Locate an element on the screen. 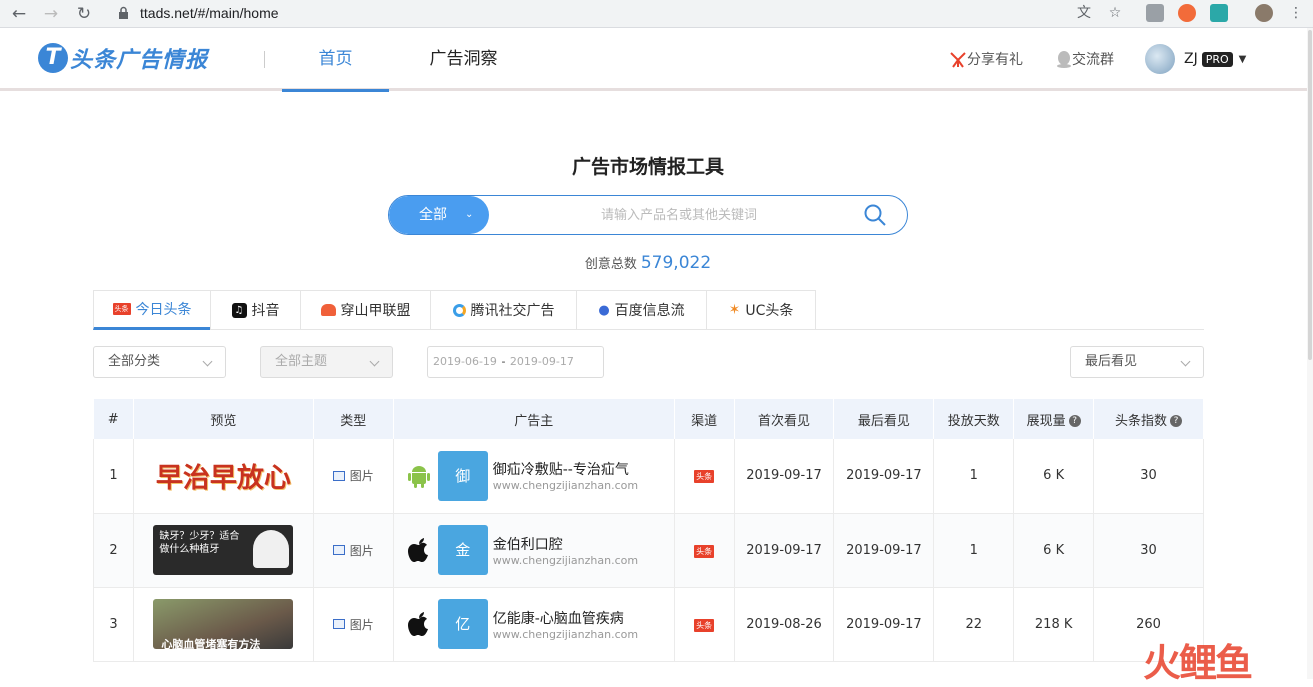  toutiao-channel-icon: 头条 is located at coordinates (704, 625).